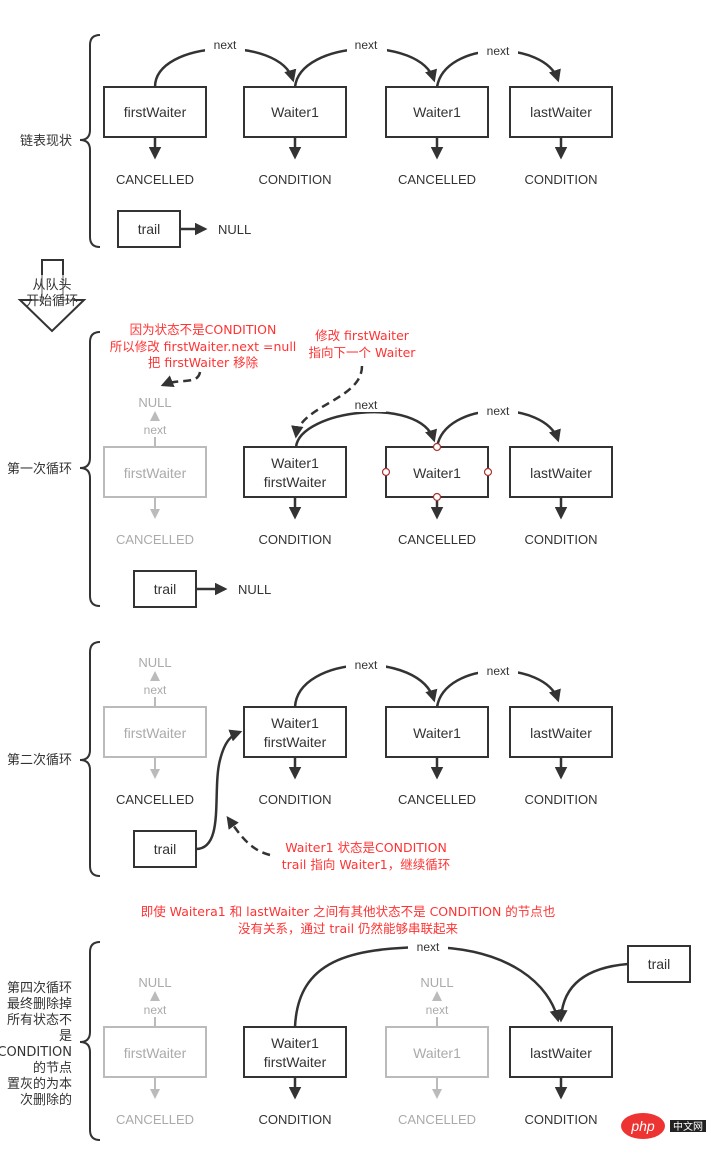  I want to click on svg-text: 开始循环, so click(52, 301).